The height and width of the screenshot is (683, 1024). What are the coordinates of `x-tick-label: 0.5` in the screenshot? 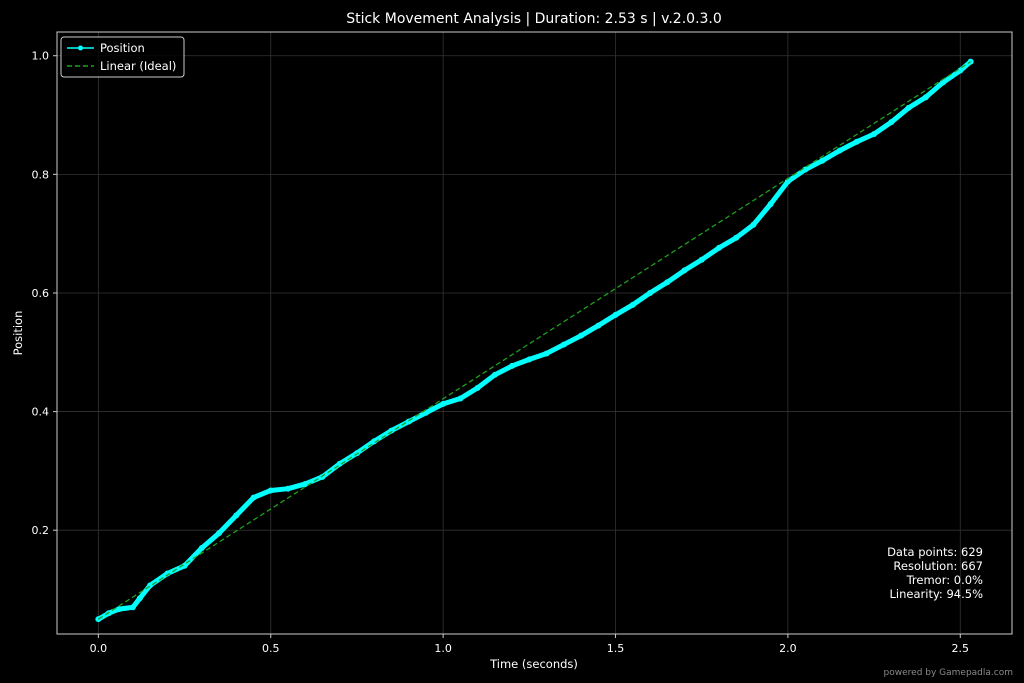 It's located at (271, 648).